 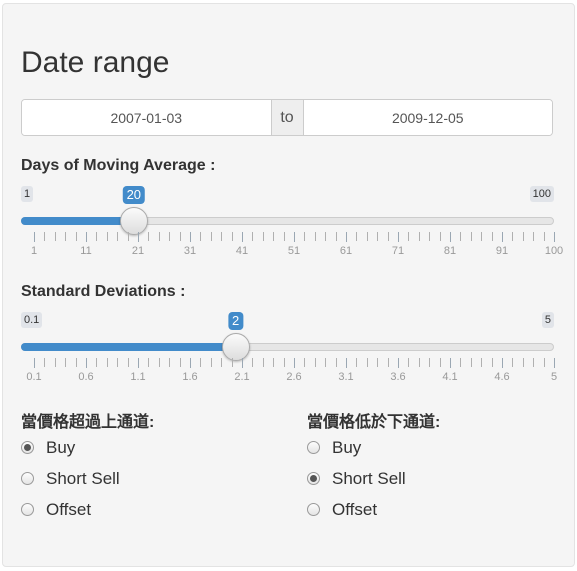 I want to click on slider-tick-label: 21, so click(x=138, y=251).